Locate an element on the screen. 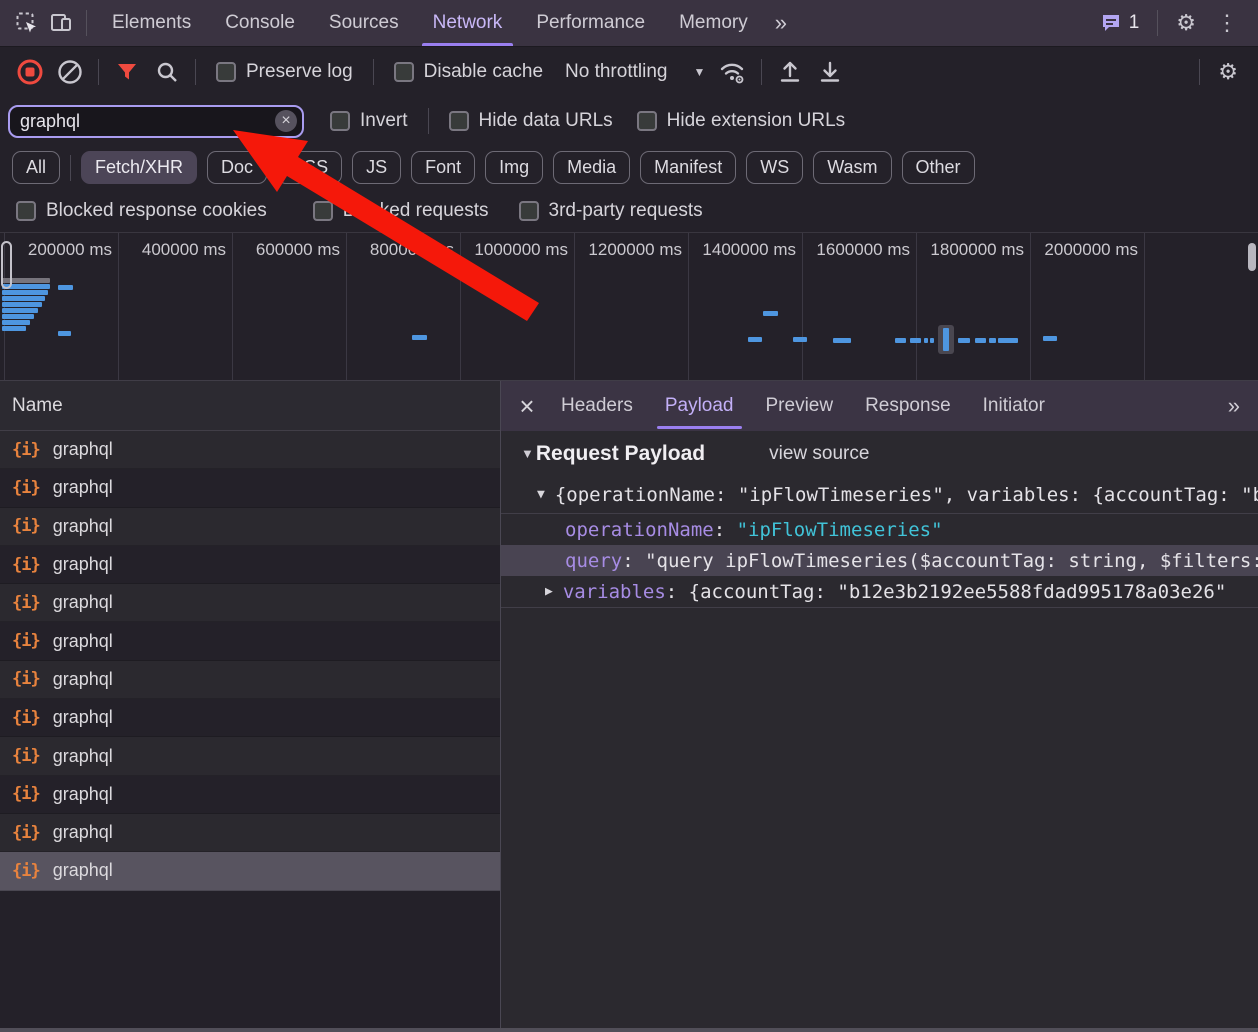 The image size is (1258, 1032). tab-sources: Sources is located at coordinates (364, 23).